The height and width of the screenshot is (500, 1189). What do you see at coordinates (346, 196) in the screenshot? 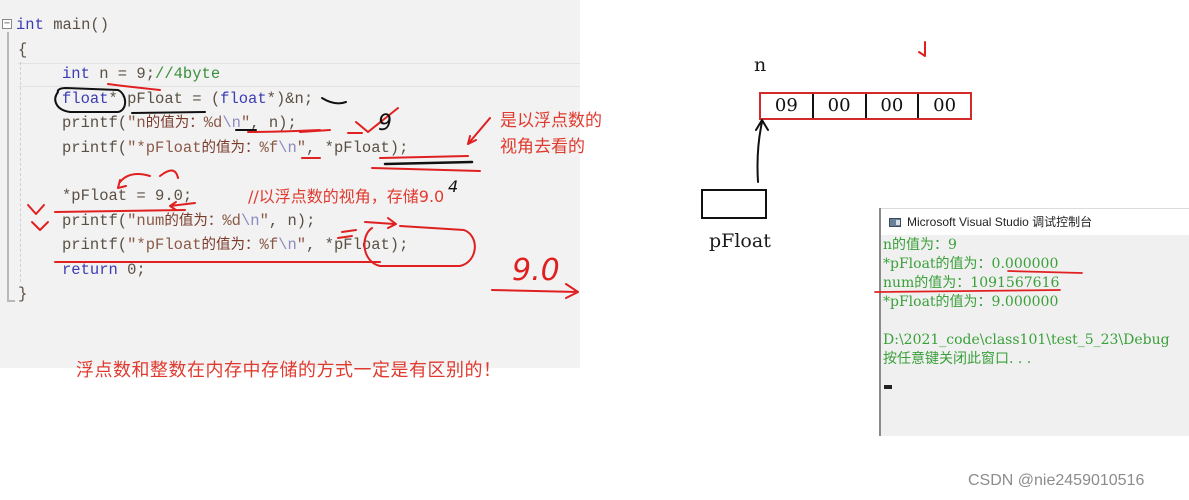
I see `store-comment: //以浮点数的视角，存储9.0` at bounding box center [346, 196].